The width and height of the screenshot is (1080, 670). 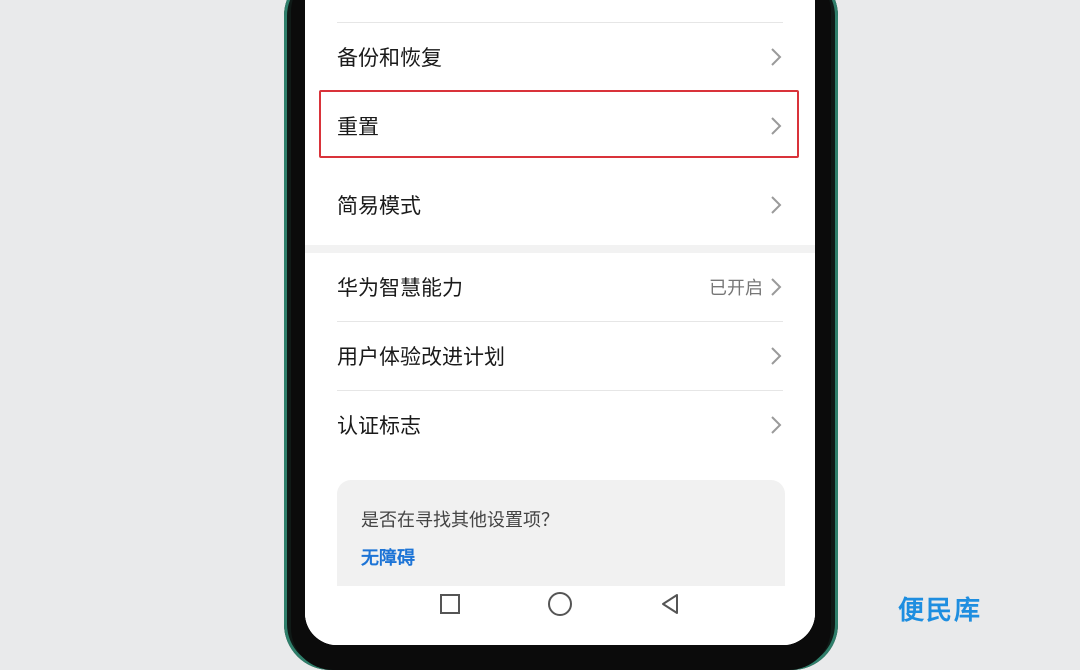 I want to click on navigation-bar, so click(x=560, y=615).